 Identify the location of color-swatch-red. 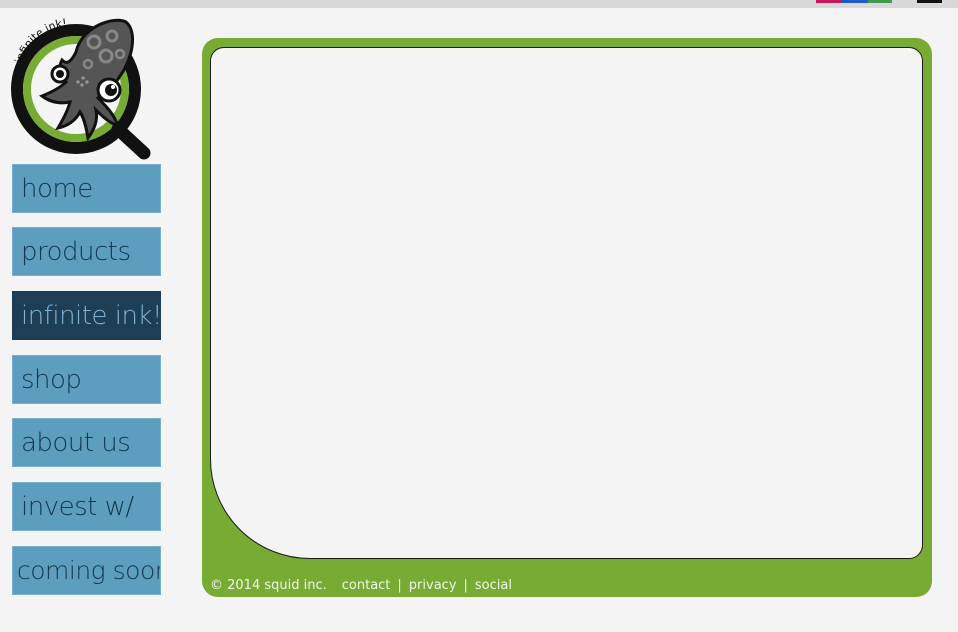
(829, 1).